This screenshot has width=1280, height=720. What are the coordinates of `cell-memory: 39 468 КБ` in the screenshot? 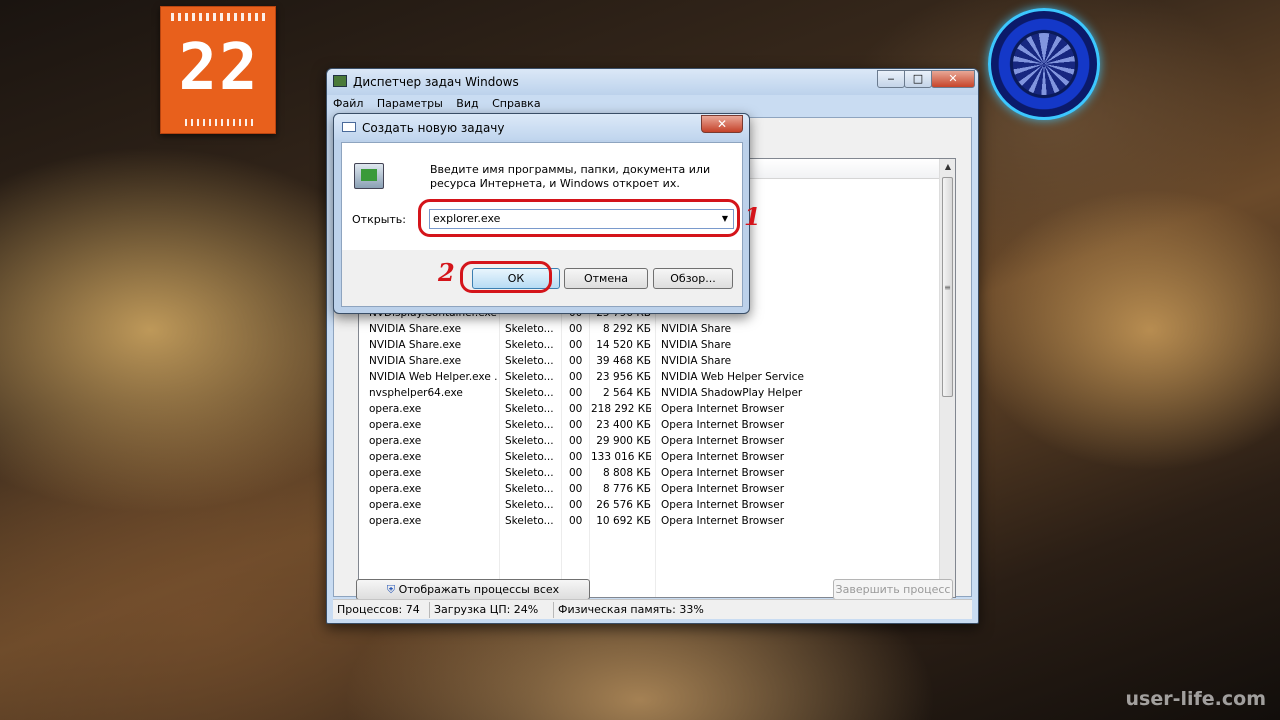 It's located at (623, 361).